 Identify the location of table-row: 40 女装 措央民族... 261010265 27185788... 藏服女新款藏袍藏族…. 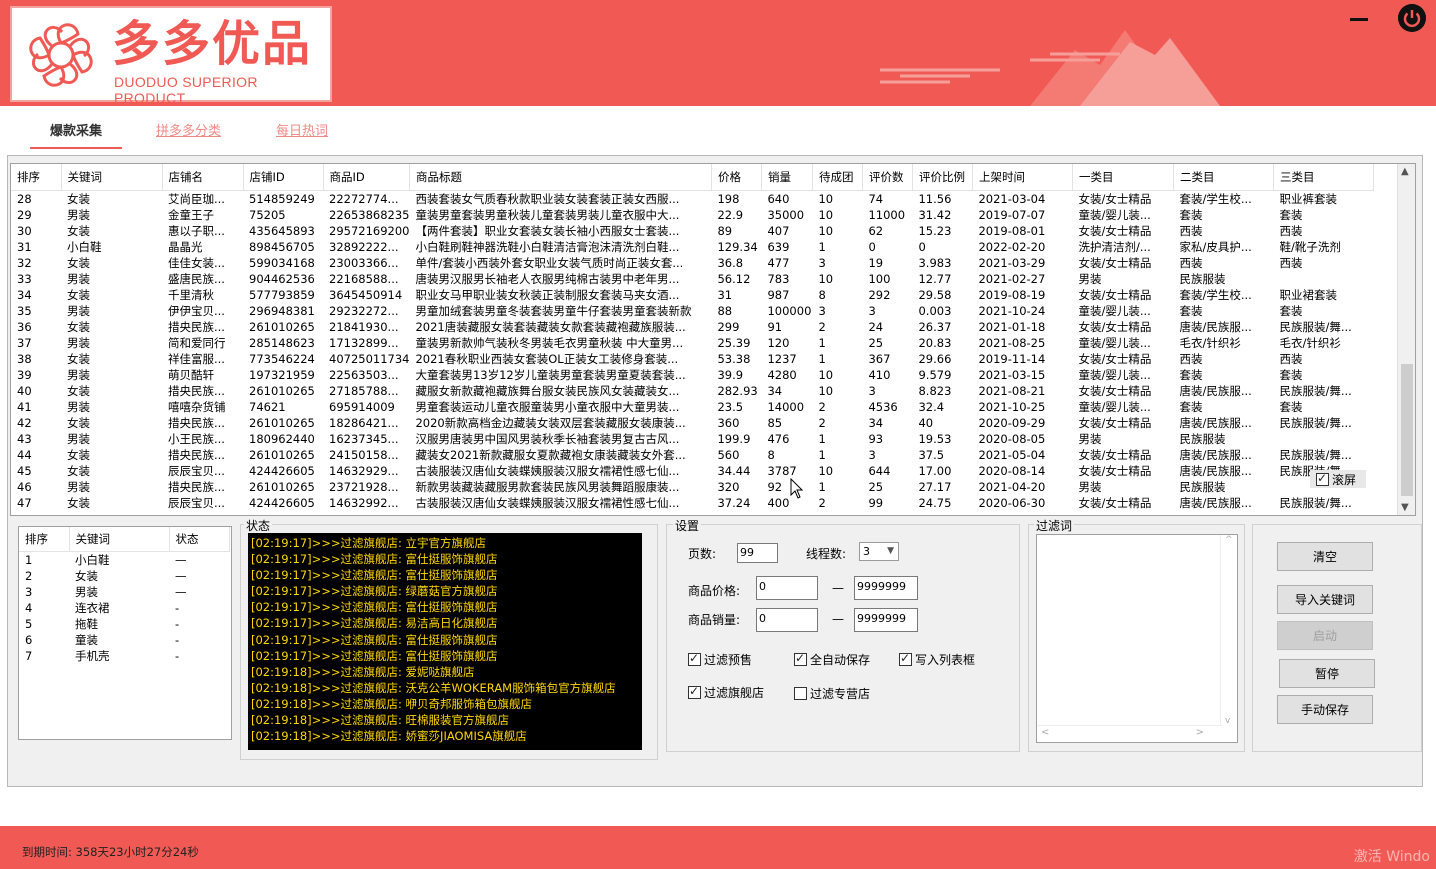
(692, 391).